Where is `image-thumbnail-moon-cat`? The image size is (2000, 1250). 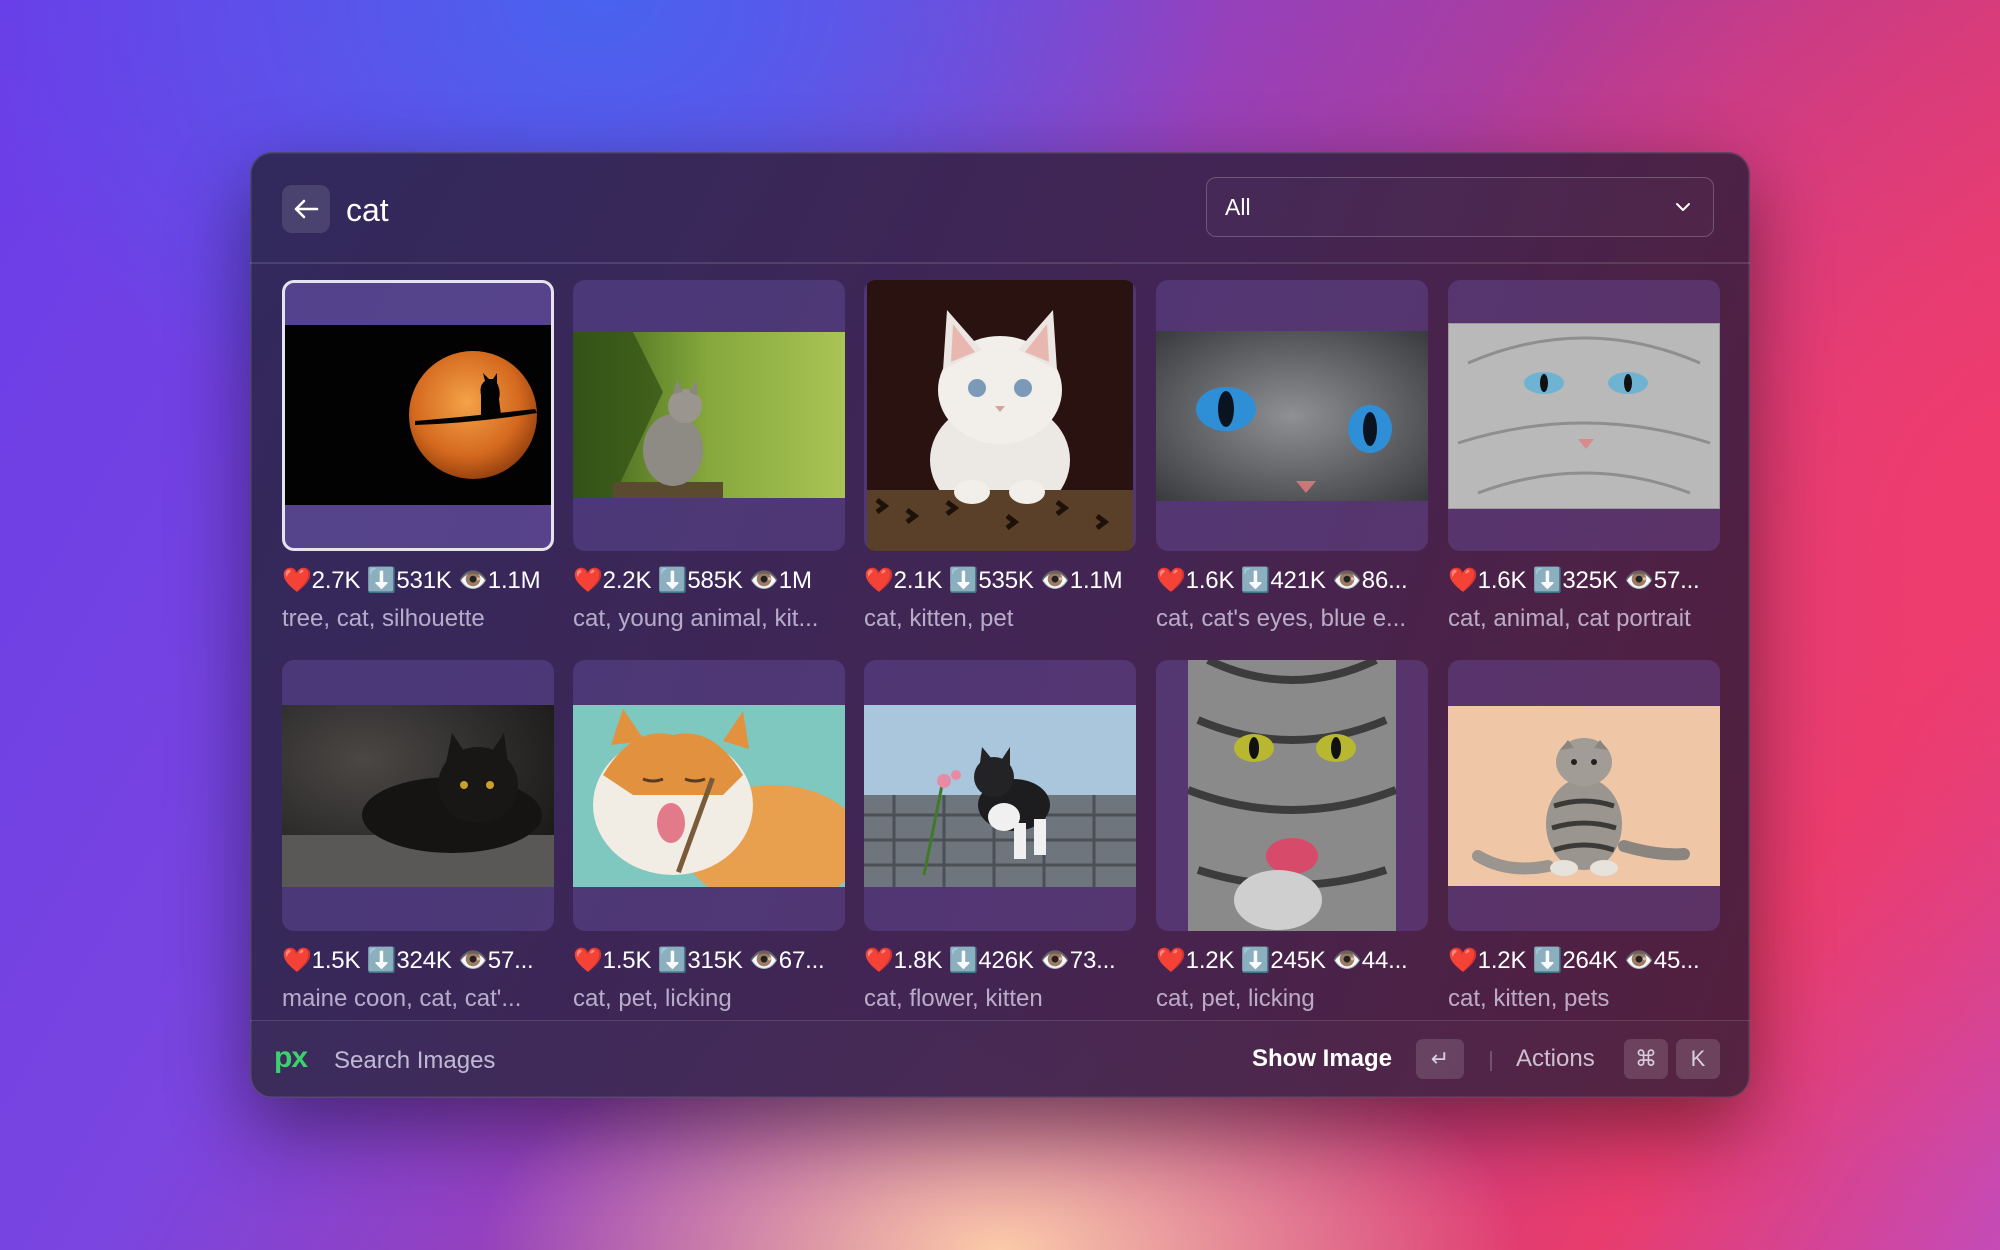
image-thumbnail-moon-cat is located at coordinates (418, 415).